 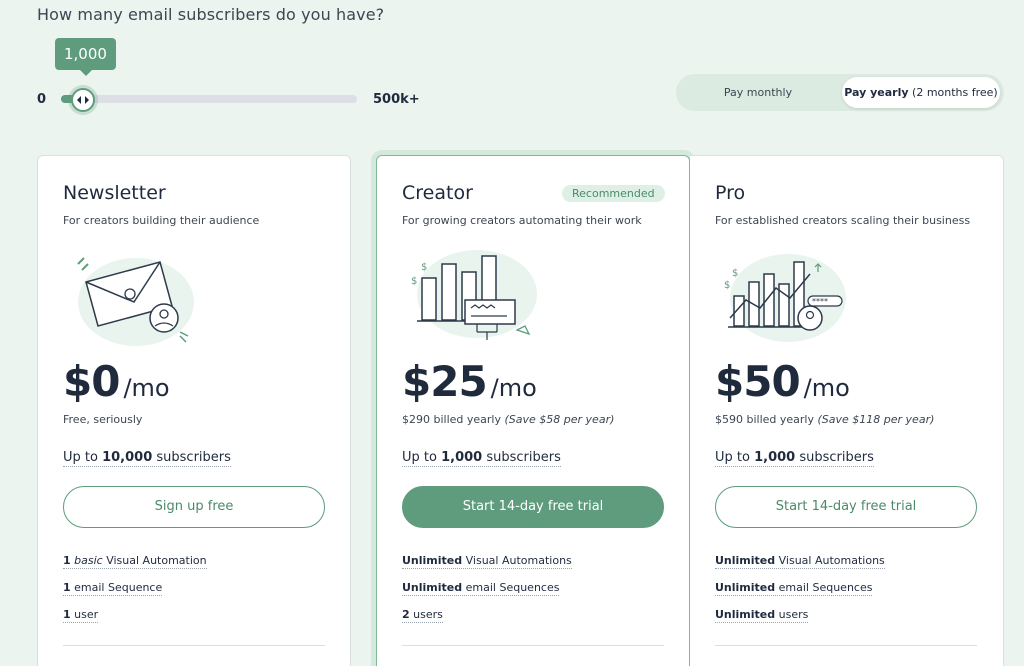 I want to click on feature-text: user, so click(x=84, y=614).